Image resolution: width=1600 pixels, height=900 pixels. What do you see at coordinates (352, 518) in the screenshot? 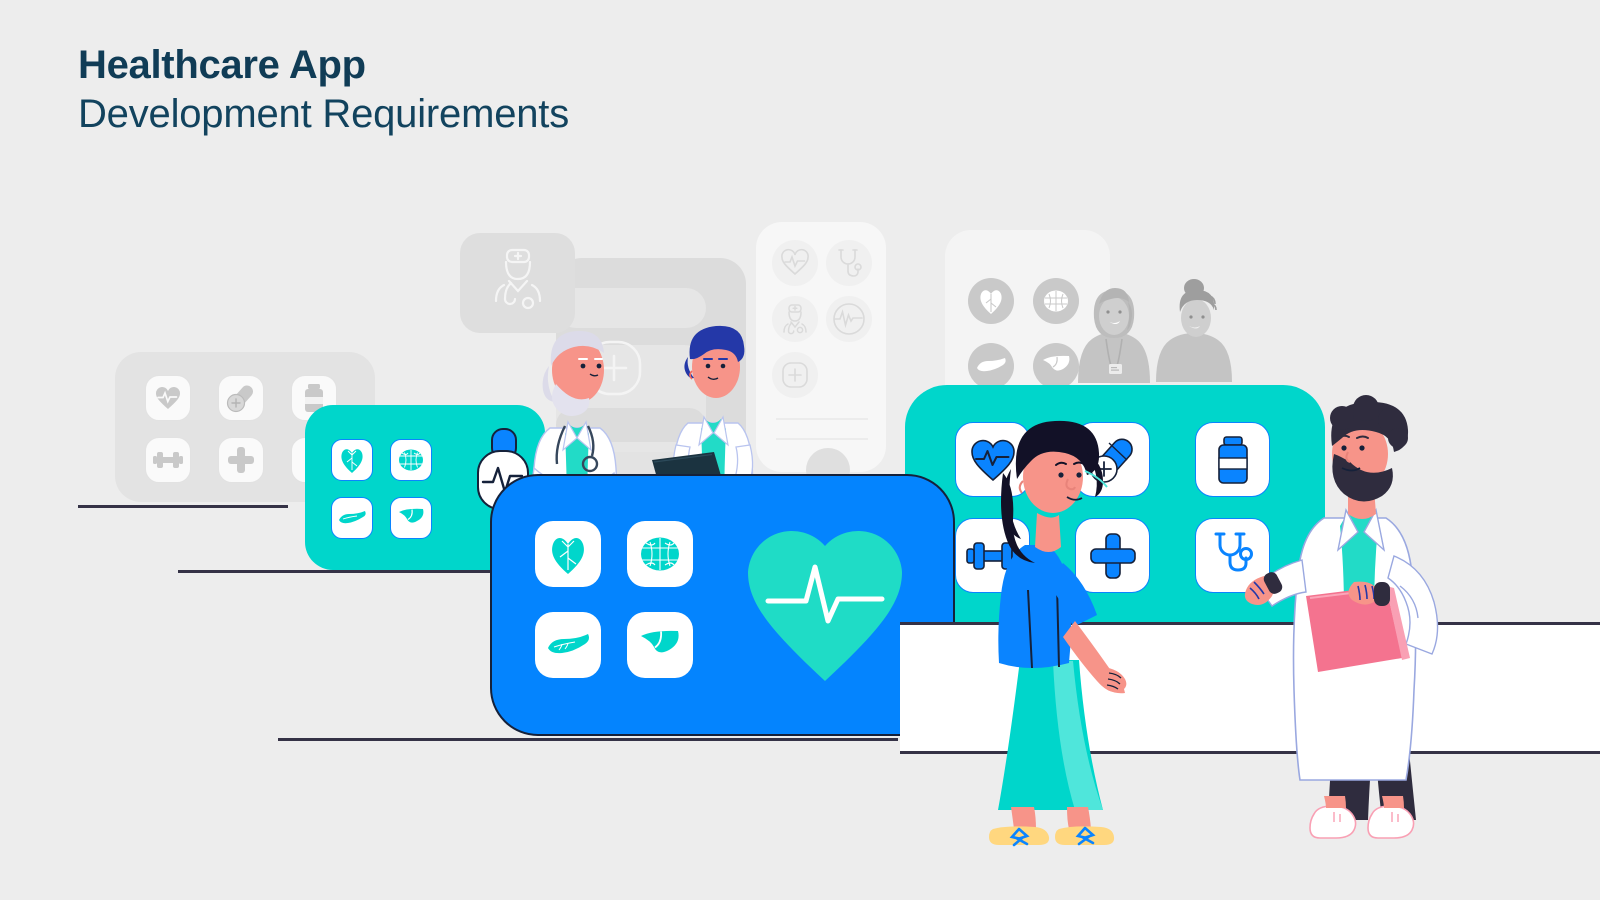
I see `teal-organ-tile-pancreas` at bounding box center [352, 518].